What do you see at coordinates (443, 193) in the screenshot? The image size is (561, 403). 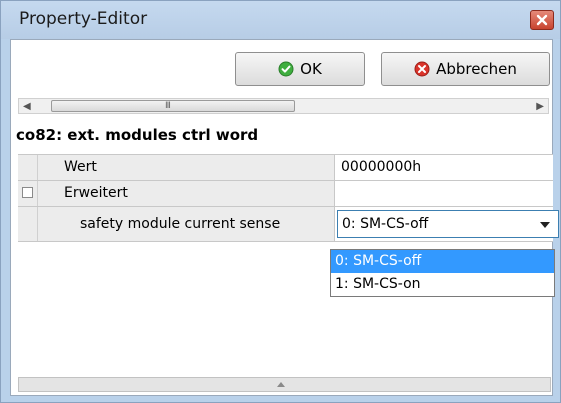 I see `property-value` at bounding box center [443, 193].